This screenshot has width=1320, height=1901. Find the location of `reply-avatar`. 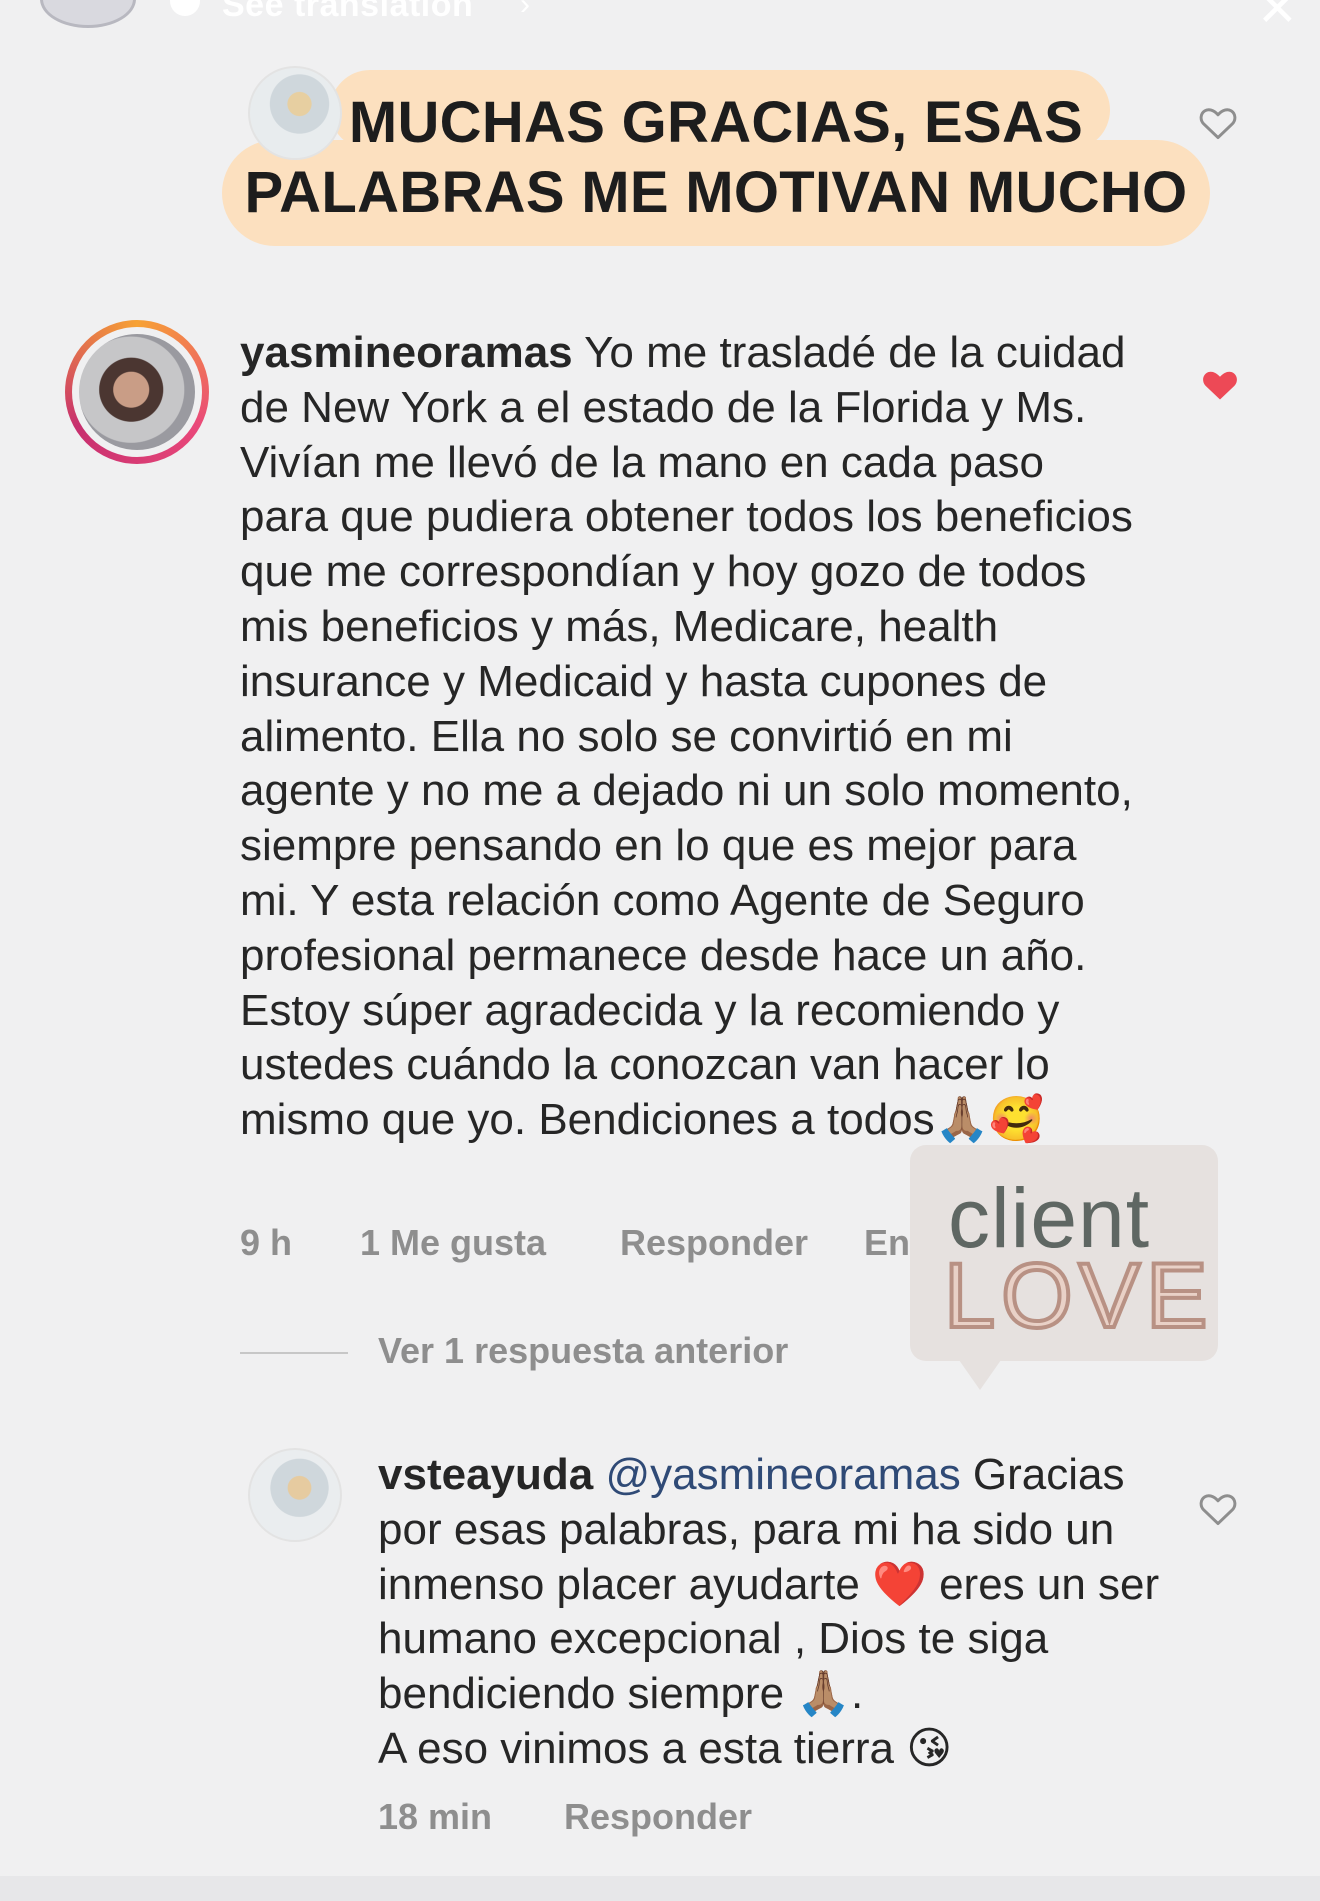

reply-avatar is located at coordinates (295, 1495).